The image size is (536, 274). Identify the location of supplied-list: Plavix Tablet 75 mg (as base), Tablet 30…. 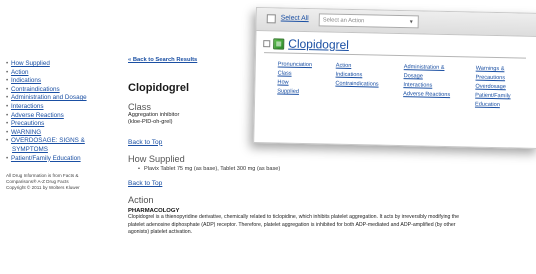
(328, 169).